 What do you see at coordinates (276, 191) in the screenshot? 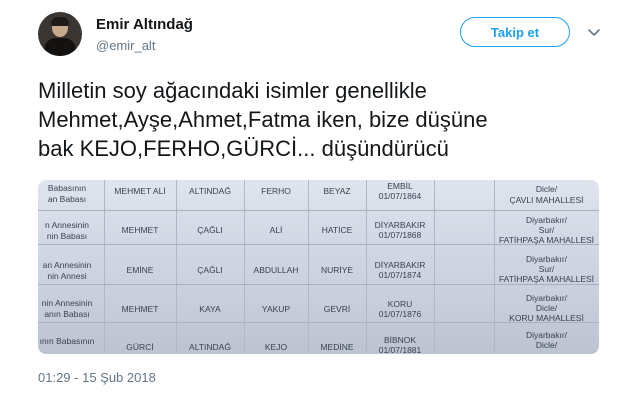
I see `photo-father: FERHO` at bounding box center [276, 191].